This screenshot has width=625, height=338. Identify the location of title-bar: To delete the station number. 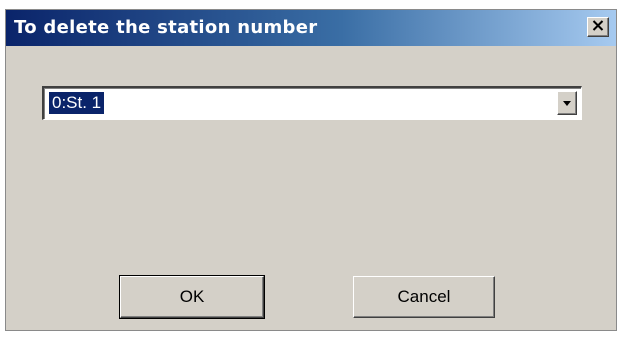
(311, 28).